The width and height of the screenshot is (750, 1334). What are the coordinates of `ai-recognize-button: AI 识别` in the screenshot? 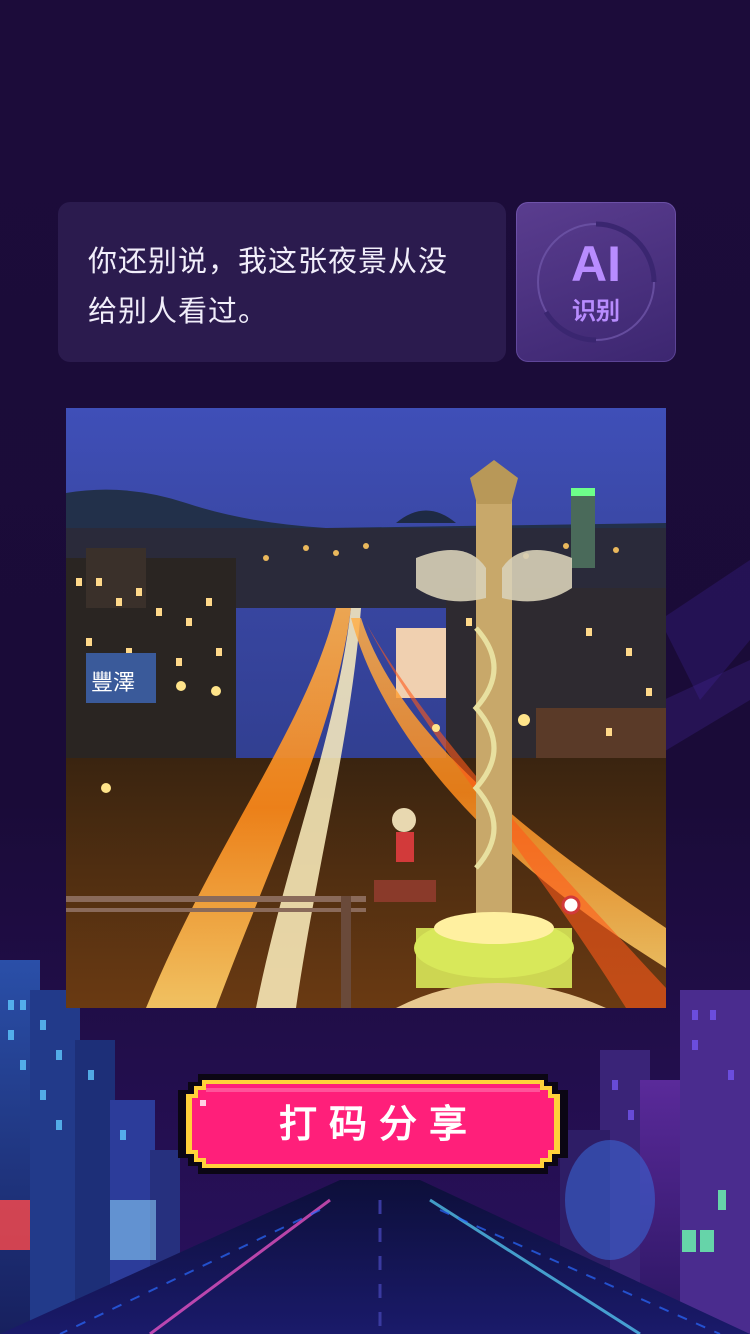 It's located at (596, 282).